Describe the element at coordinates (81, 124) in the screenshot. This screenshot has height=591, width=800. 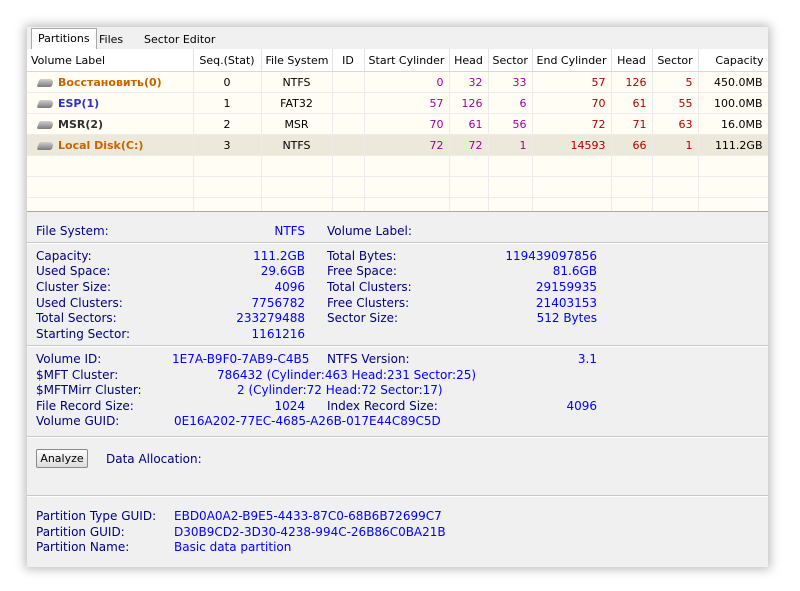
I see `volume-label: MSR(2)` at that location.